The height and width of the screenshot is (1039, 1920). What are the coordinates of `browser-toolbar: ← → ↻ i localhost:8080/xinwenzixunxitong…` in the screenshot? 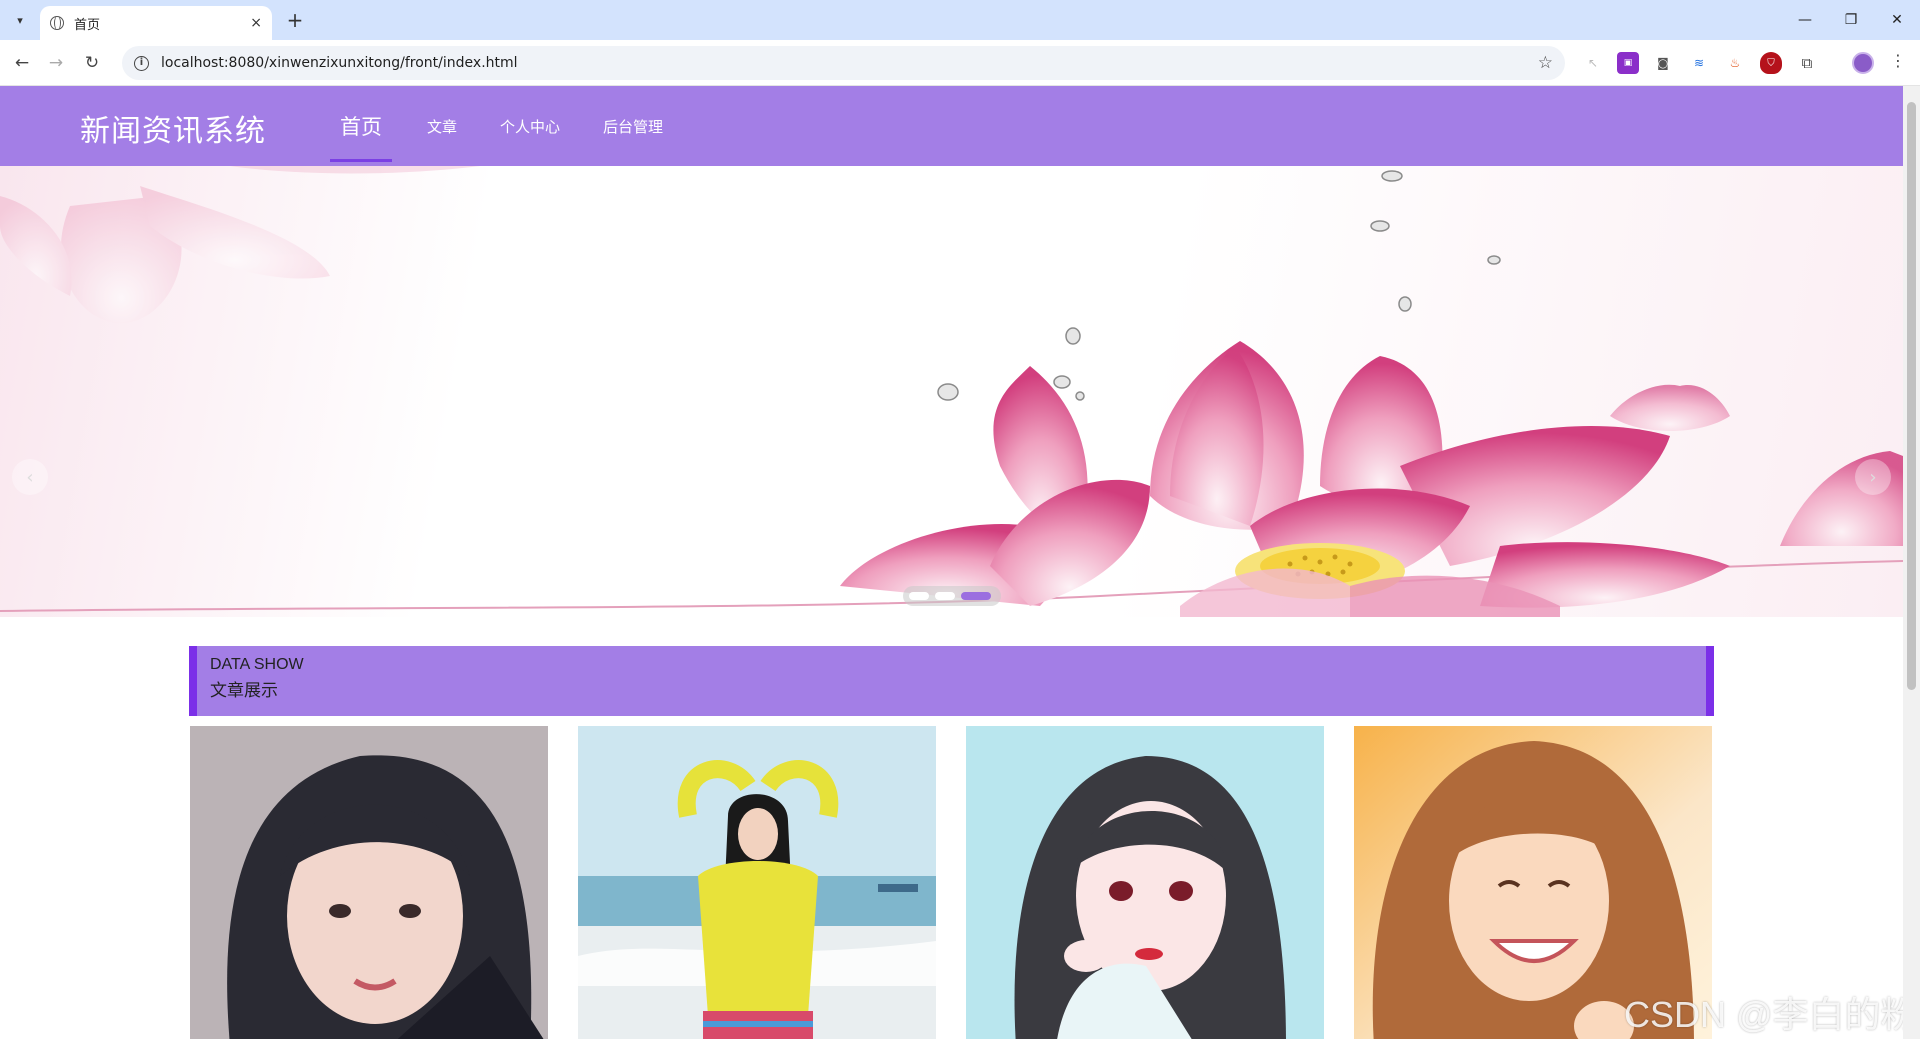 It's located at (960, 63).